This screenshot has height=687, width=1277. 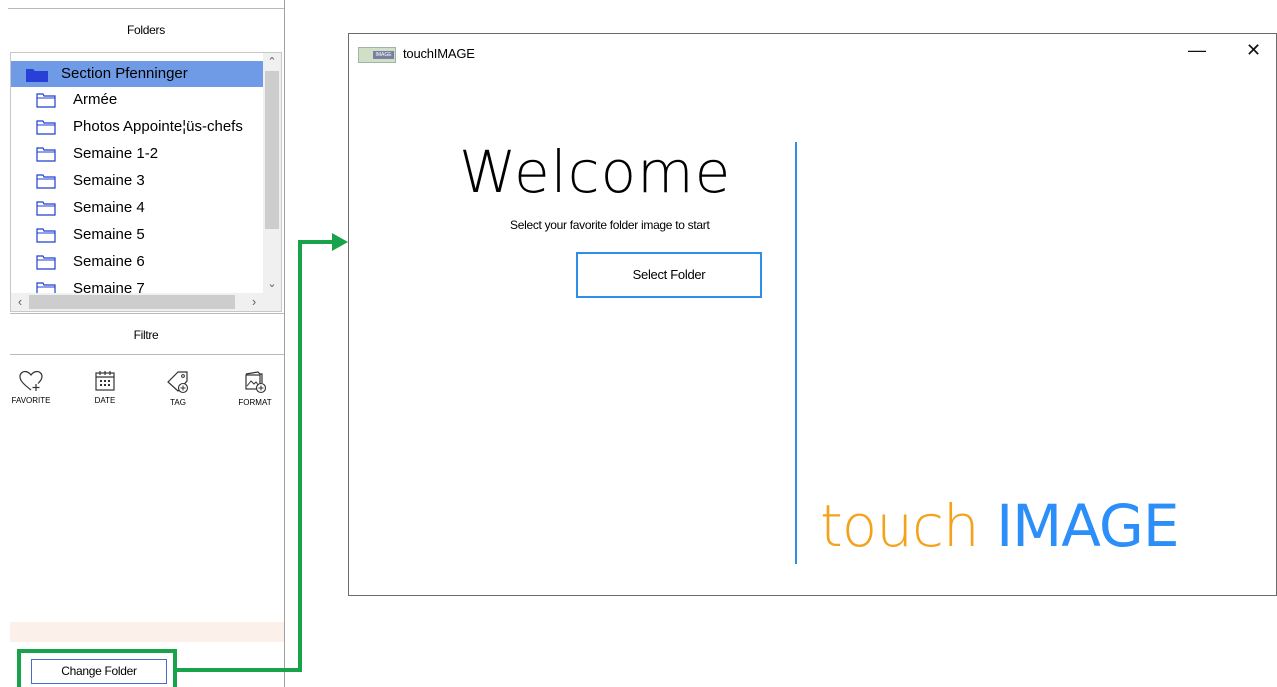 What do you see at coordinates (1253, 50) in the screenshot?
I see `close-icon: ✕` at bounding box center [1253, 50].